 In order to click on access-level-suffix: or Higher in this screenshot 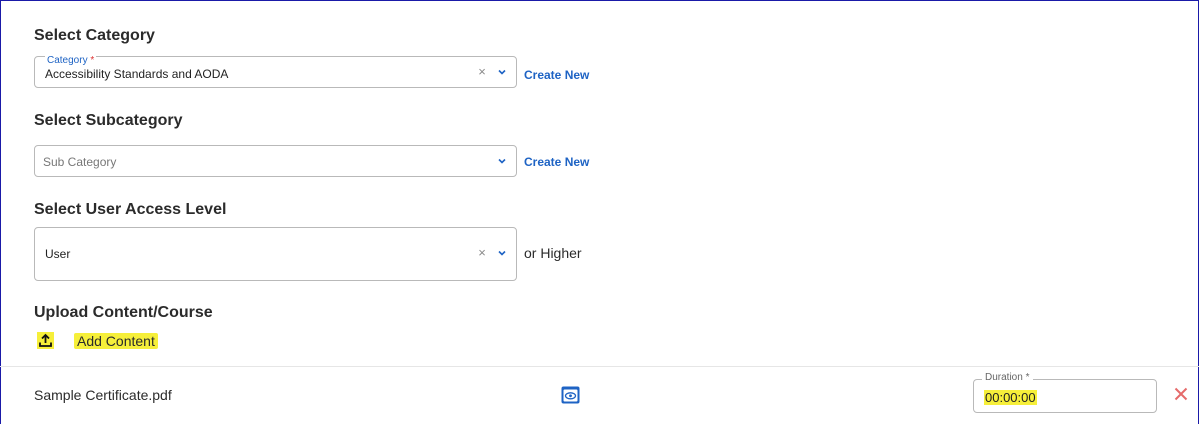, I will do `click(553, 253)`.